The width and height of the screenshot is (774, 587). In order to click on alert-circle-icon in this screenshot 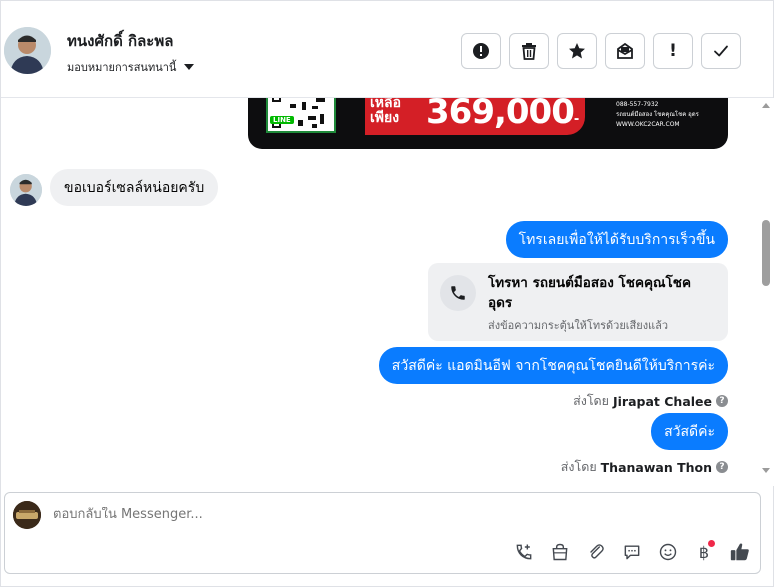, I will do `click(481, 51)`.